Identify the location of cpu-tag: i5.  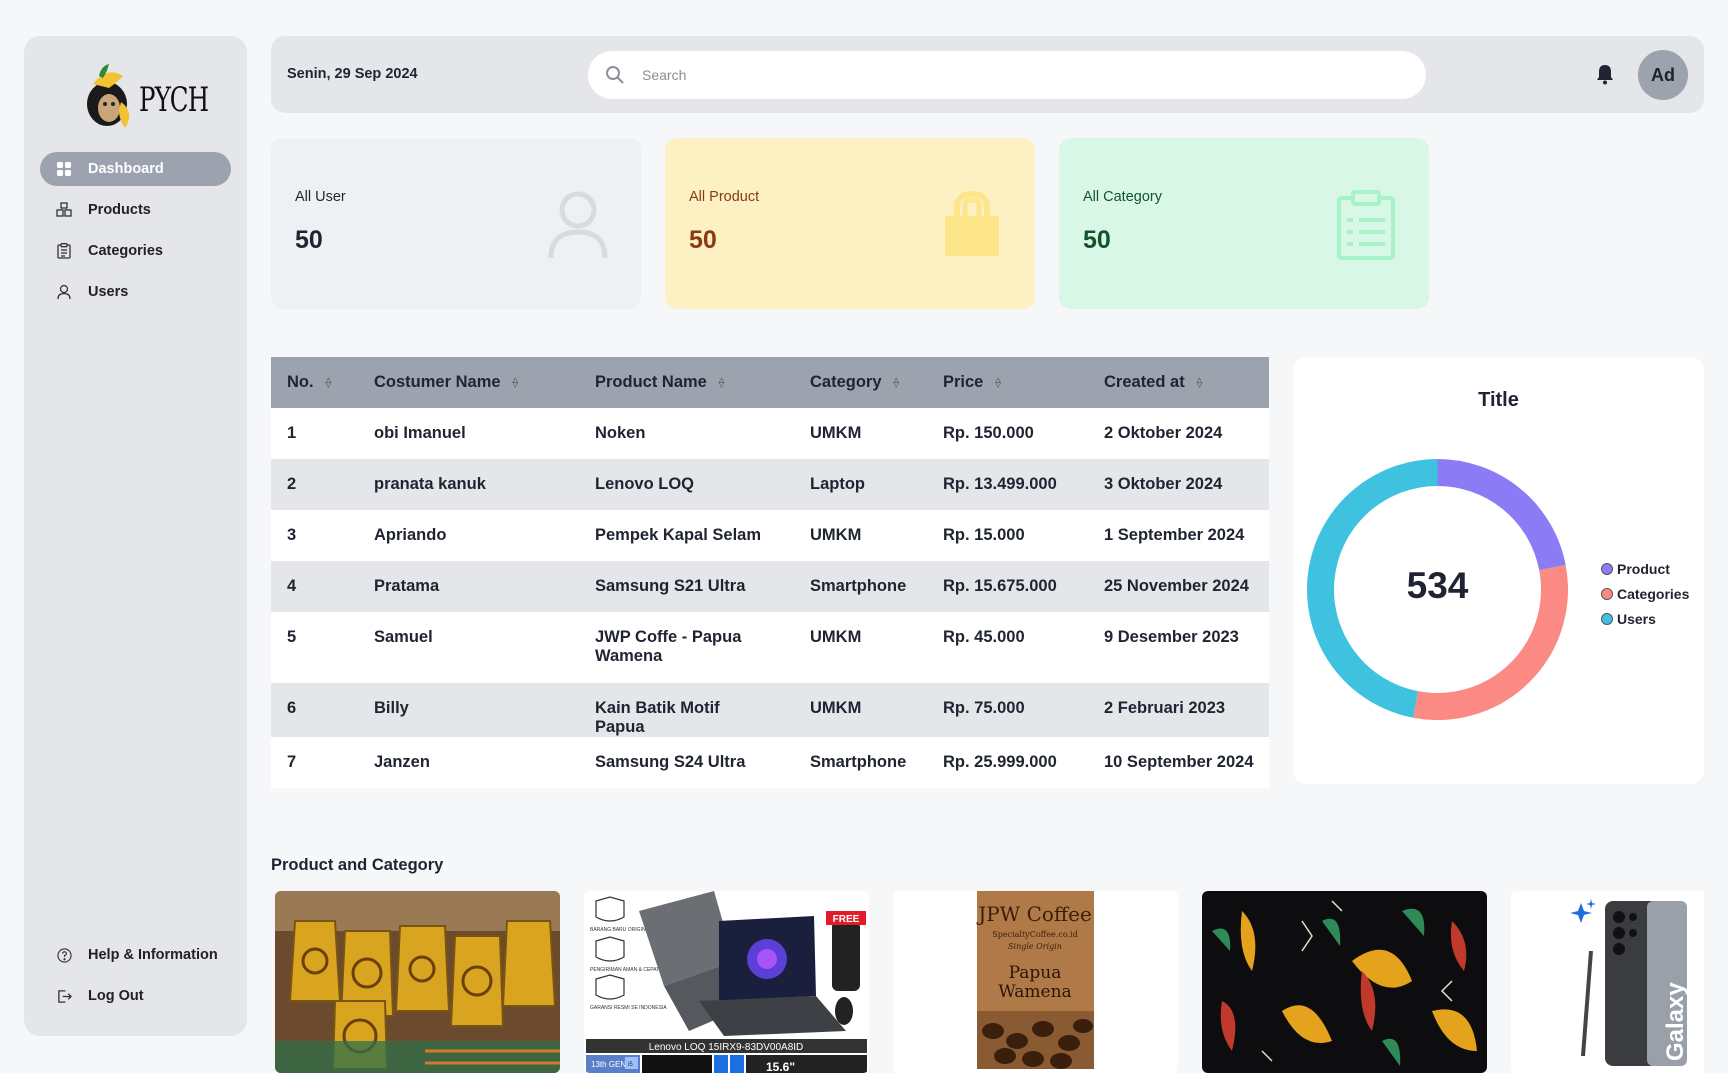
(630, 1065).